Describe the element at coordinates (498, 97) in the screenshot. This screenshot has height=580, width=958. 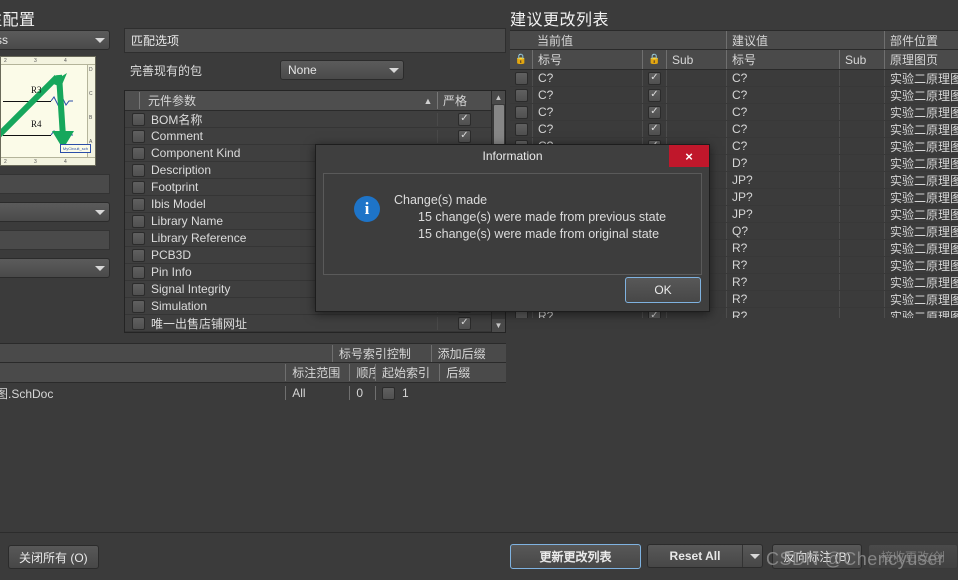
I see `scroll-up-icon: ▲` at that location.